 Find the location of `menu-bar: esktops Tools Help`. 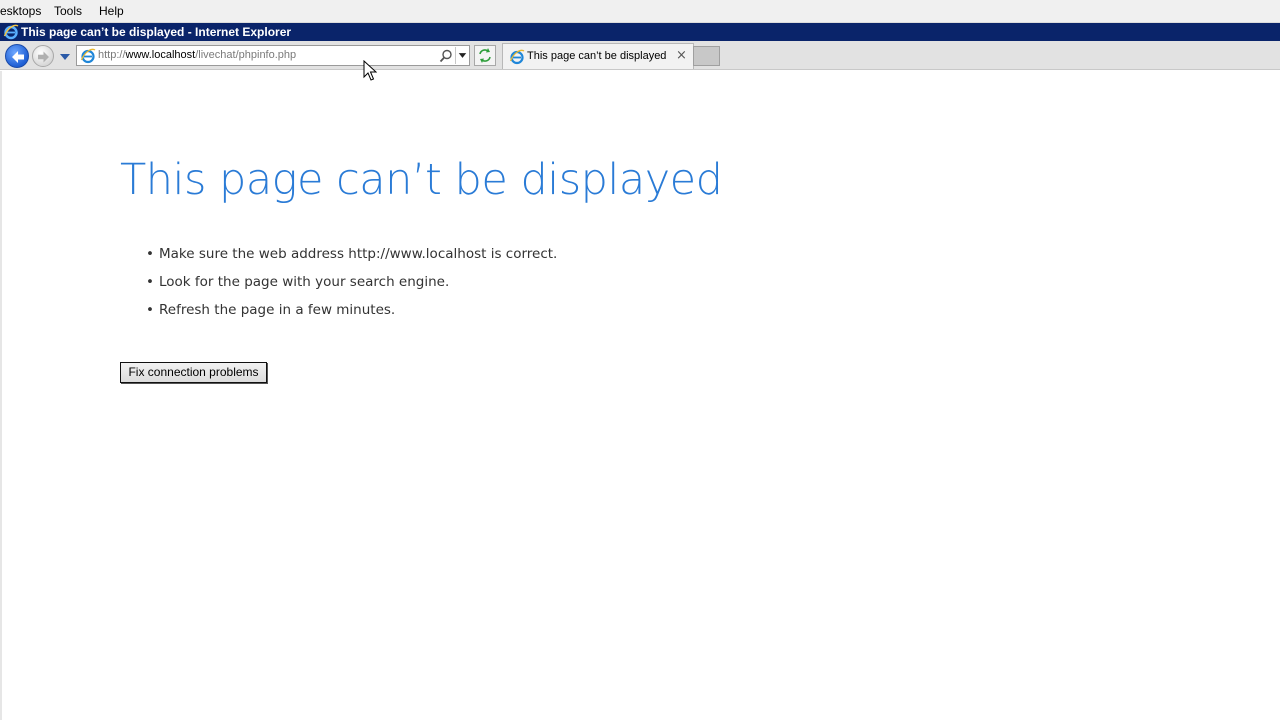

menu-bar: esktops Tools Help is located at coordinates (640, 11).